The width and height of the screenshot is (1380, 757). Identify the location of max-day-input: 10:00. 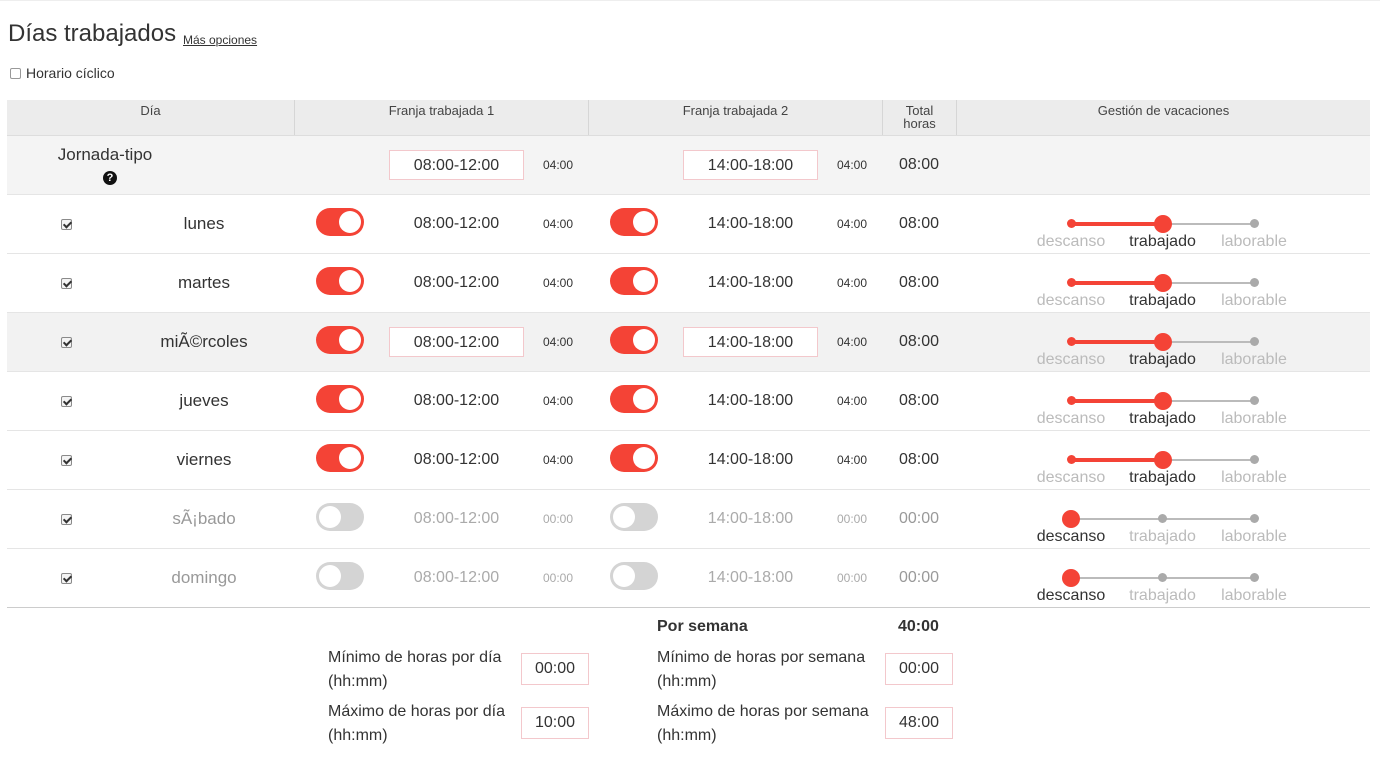
(555, 723).